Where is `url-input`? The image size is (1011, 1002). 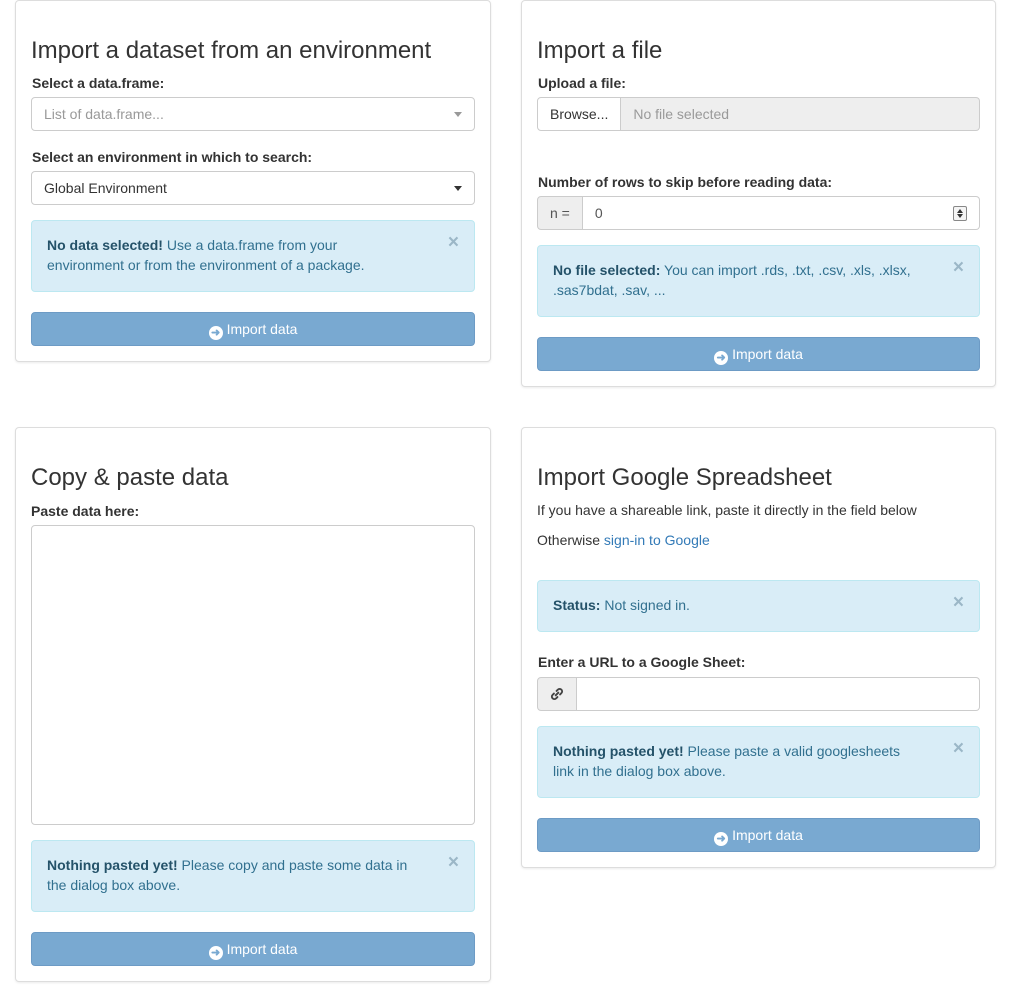 url-input is located at coordinates (778, 694).